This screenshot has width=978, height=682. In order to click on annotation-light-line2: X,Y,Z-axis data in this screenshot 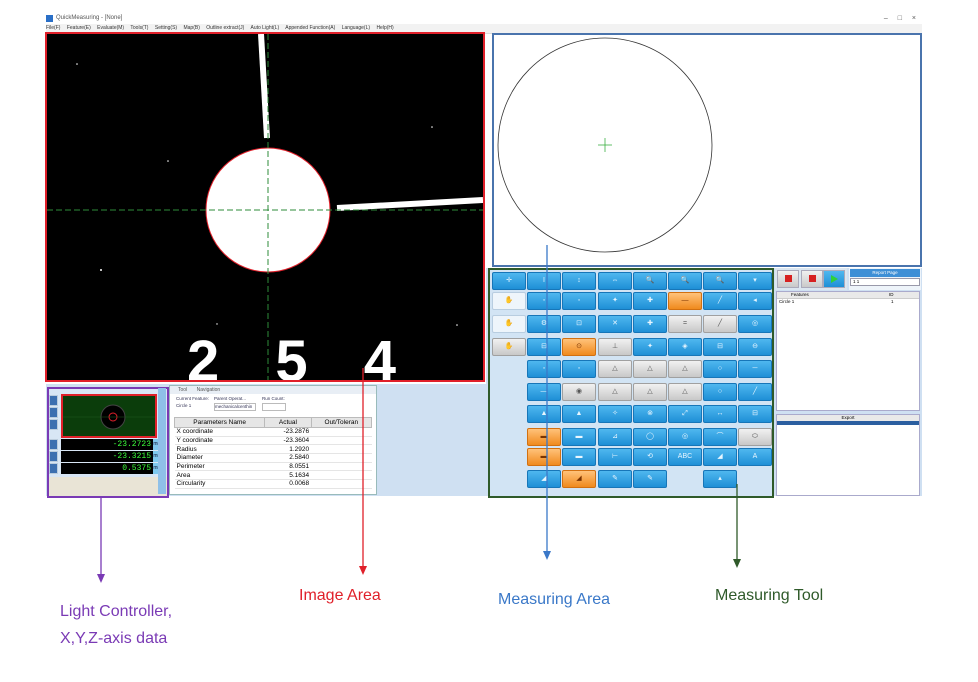, I will do `click(114, 638)`.